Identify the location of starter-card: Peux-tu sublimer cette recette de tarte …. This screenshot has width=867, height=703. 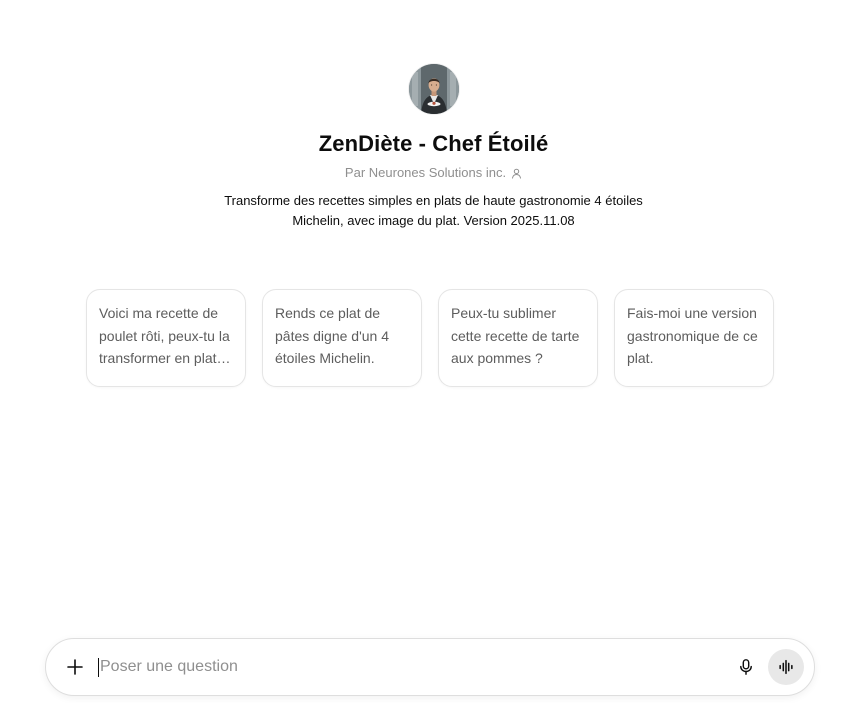
(518, 338).